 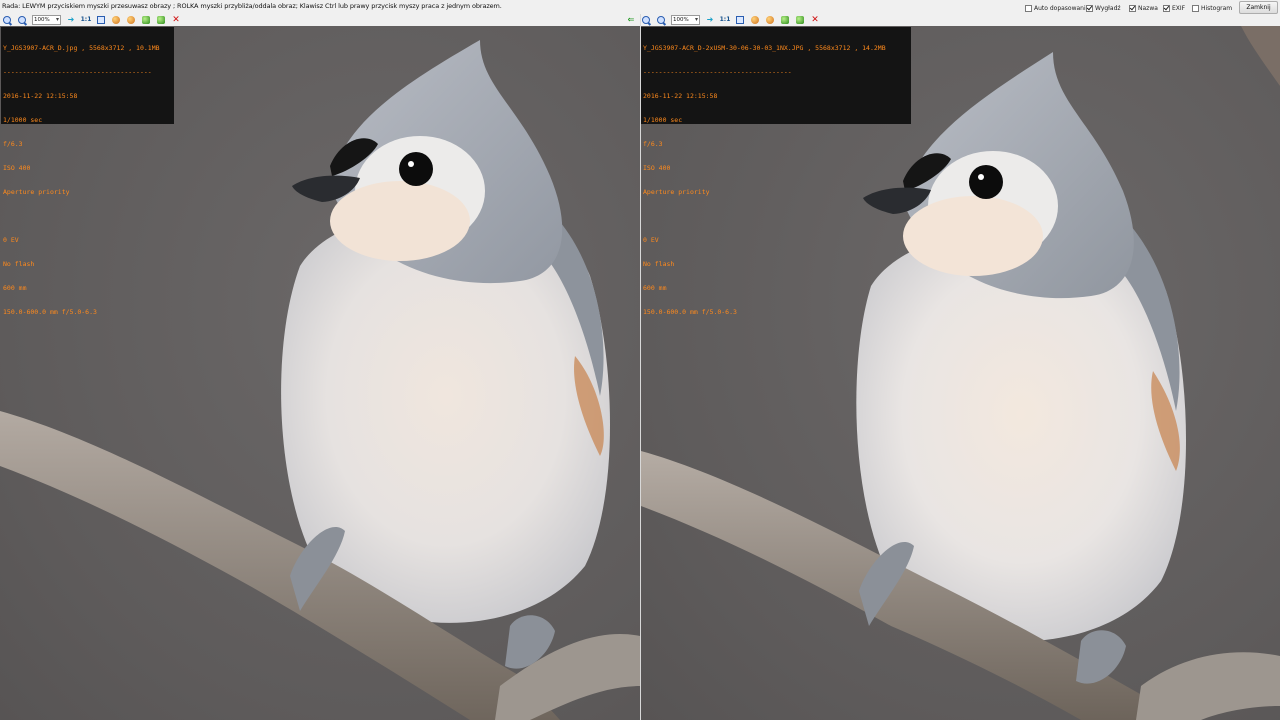 What do you see at coordinates (1258, 7) in the screenshot?
I see `close-button: Zamknij` at bounding box center [1258, 7].